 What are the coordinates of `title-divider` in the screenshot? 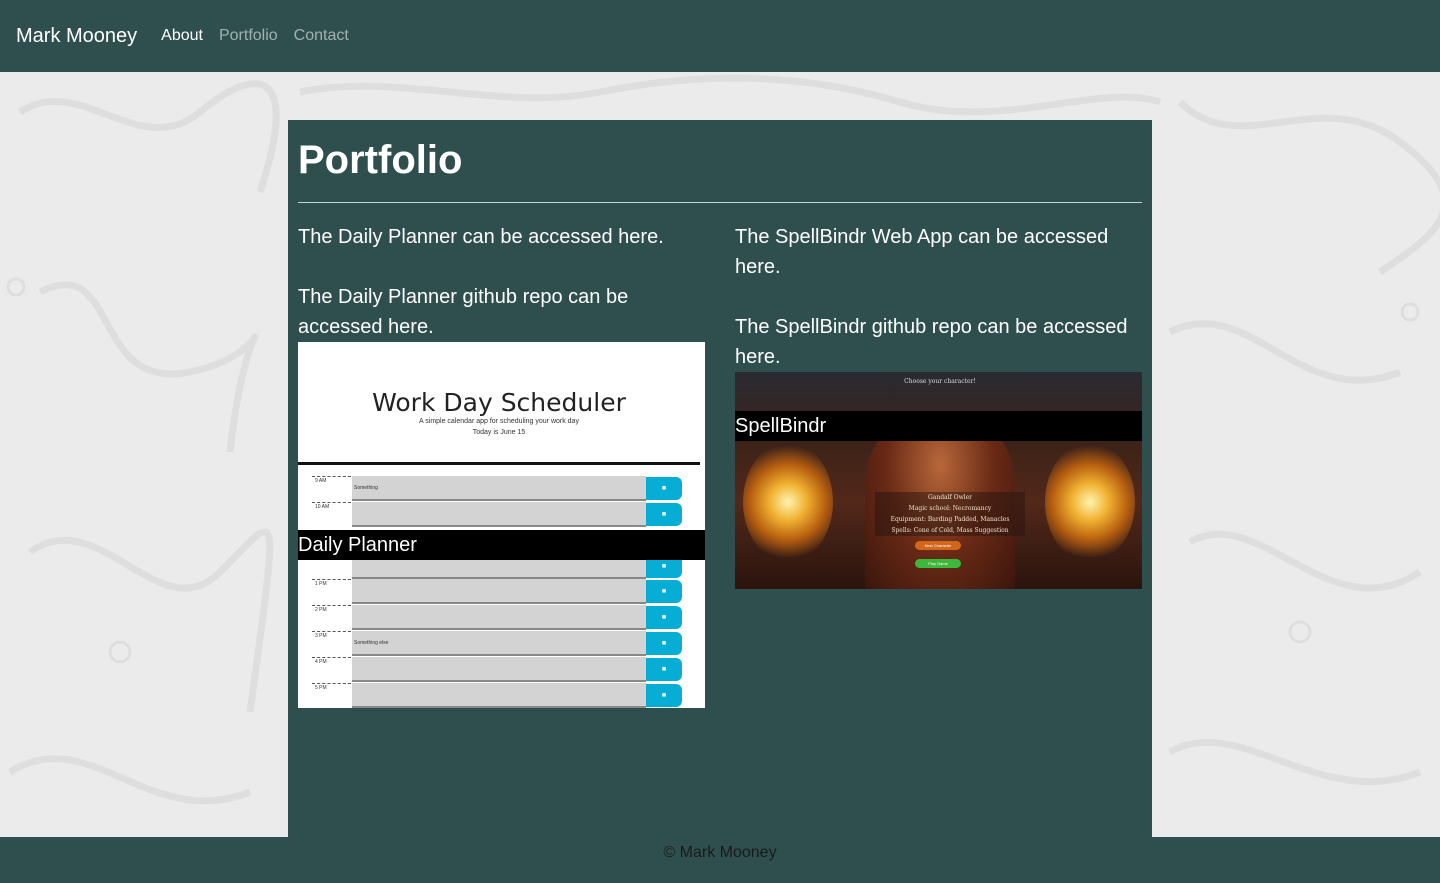 It's located at (720, 202).